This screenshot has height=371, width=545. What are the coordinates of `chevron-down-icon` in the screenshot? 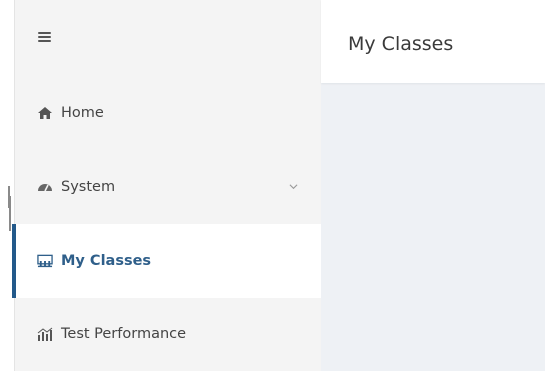 It's located at (293, 186).